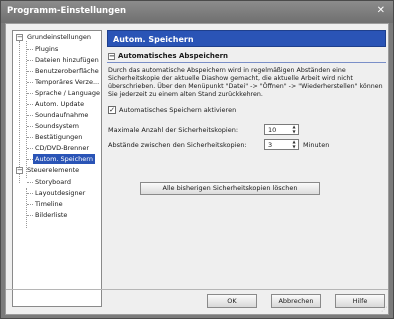  I want to click on window-title: Programm-Einstellungen, so click(67, 11).